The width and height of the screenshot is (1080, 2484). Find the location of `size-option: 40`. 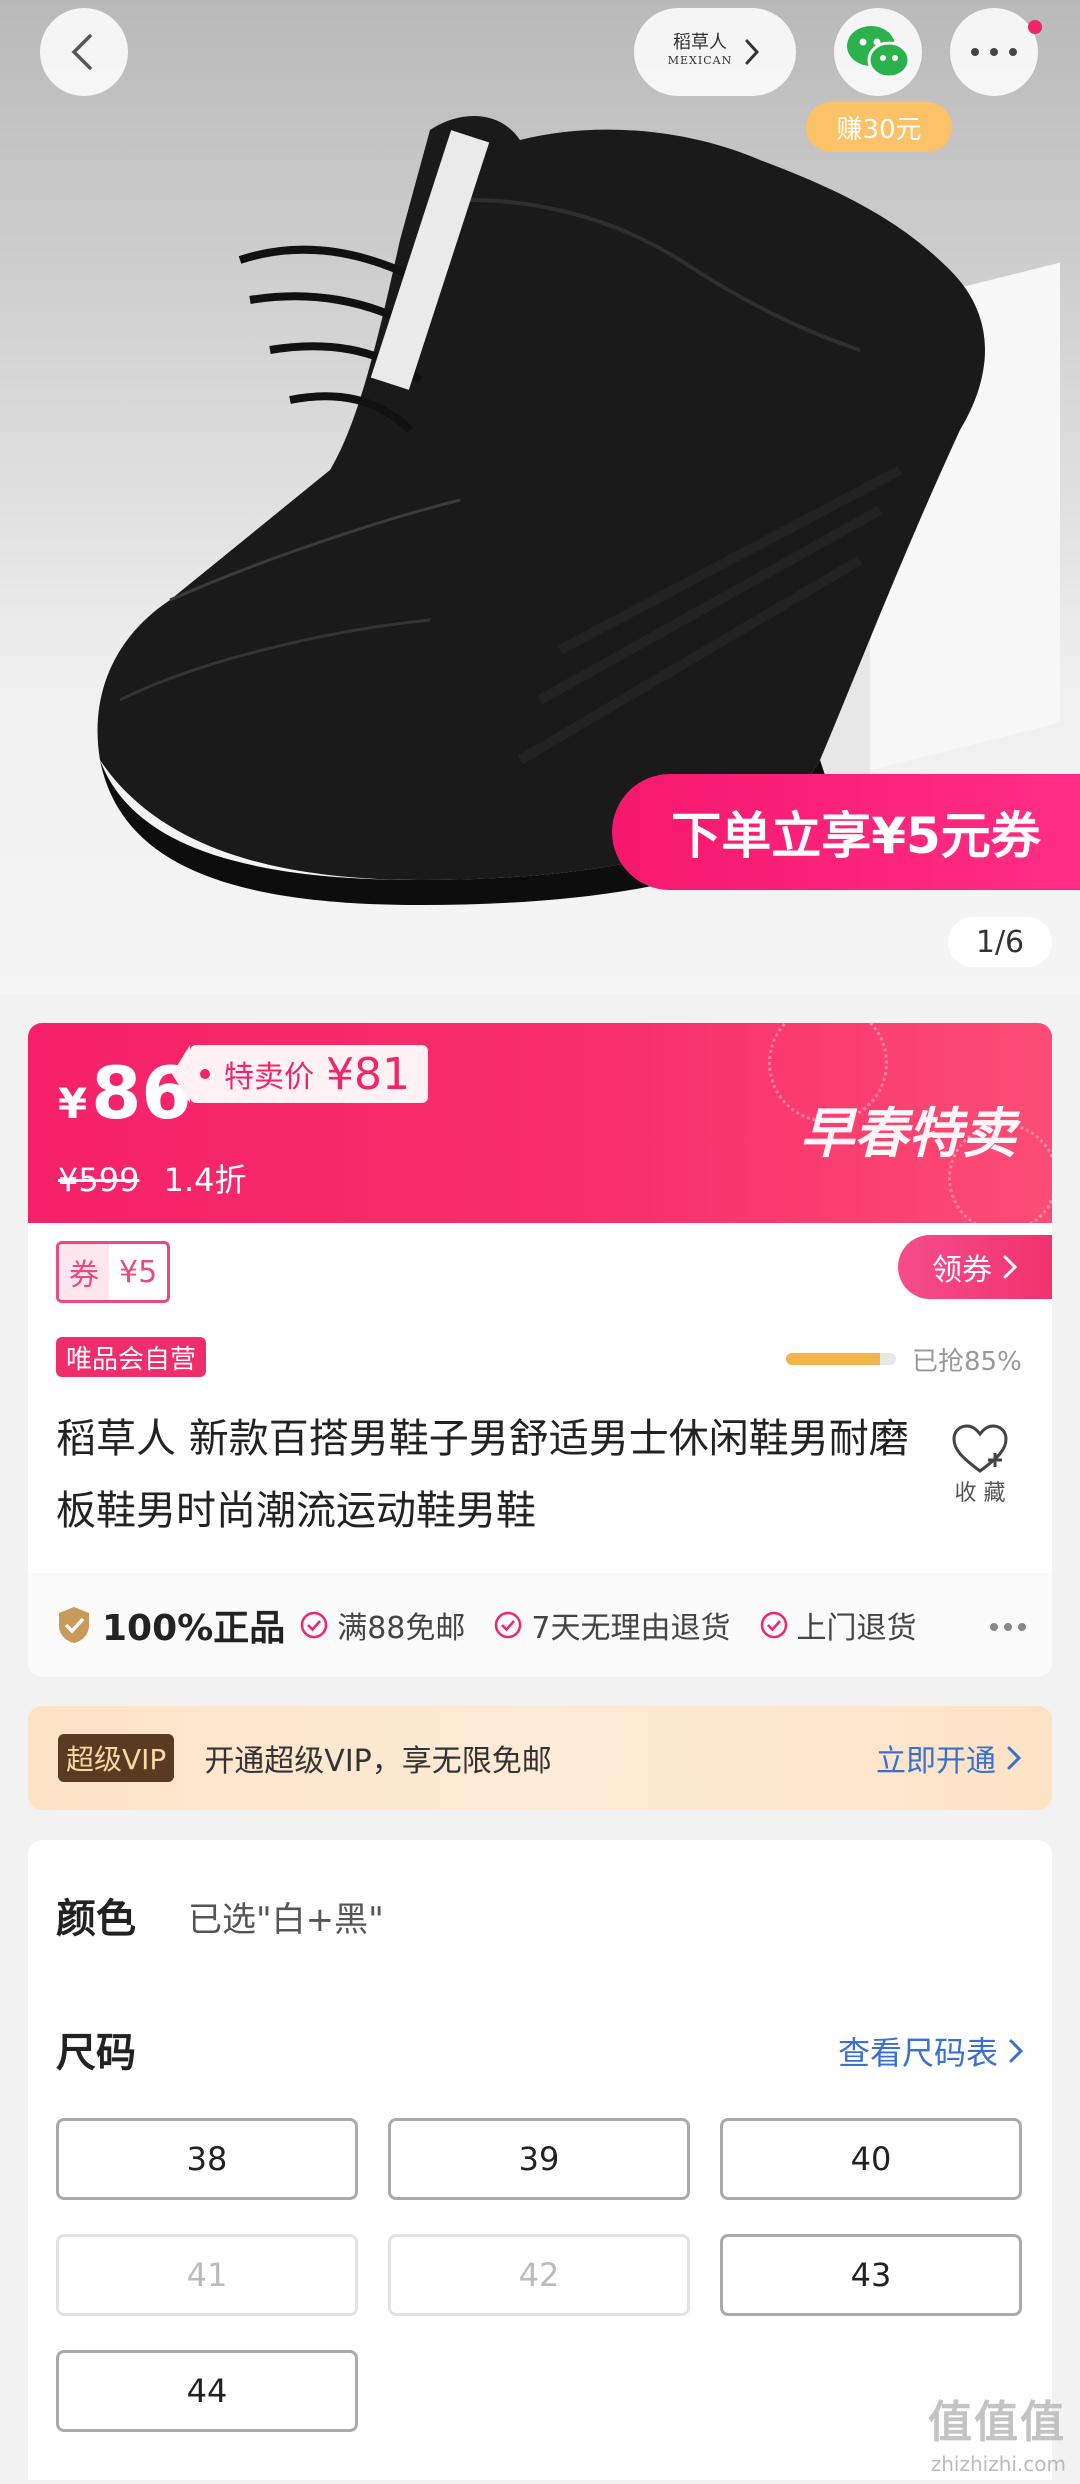

size-option: 40 is located at coordinates (871, 2159).